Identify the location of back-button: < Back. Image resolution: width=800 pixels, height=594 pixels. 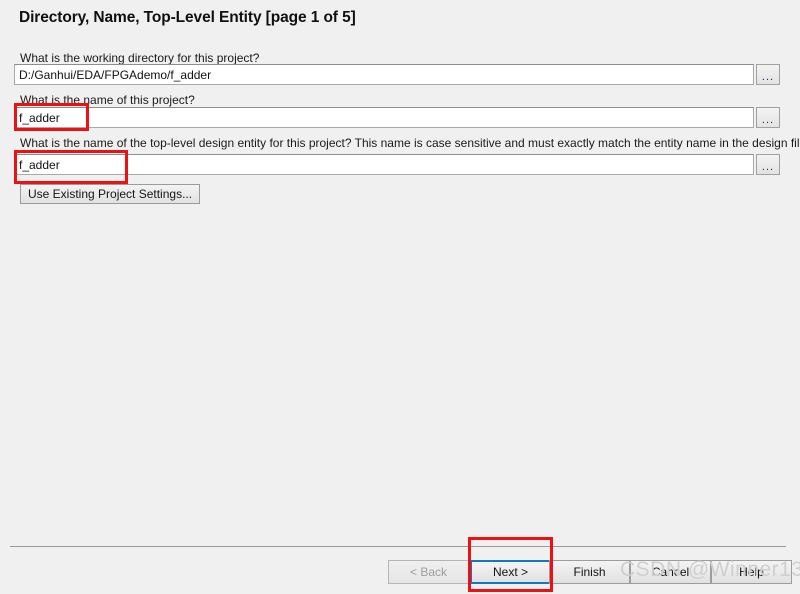
(428, 572).